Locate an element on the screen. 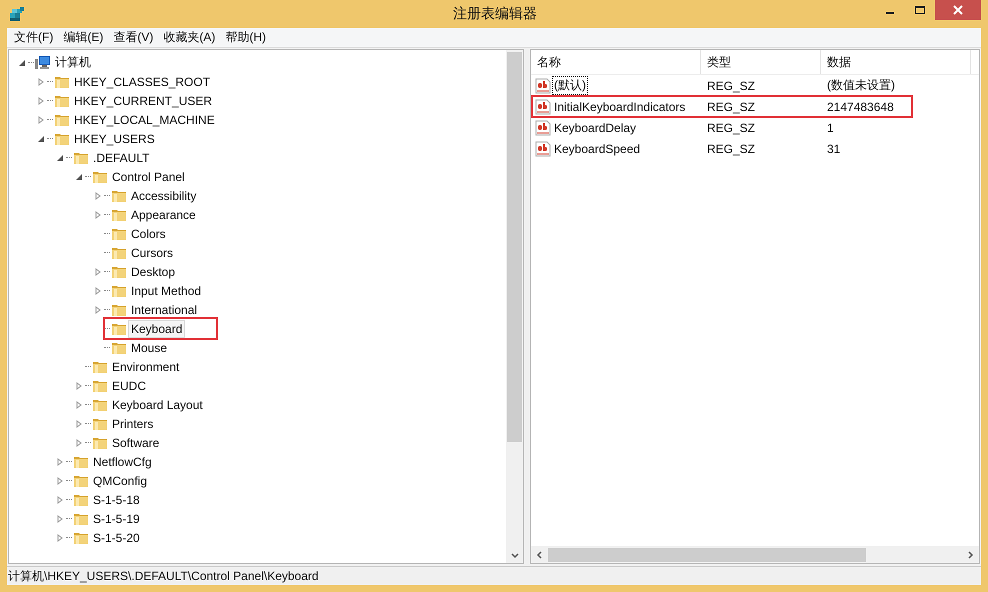  value-name: KeyboardSpeed is located at coordinates (597, 148).